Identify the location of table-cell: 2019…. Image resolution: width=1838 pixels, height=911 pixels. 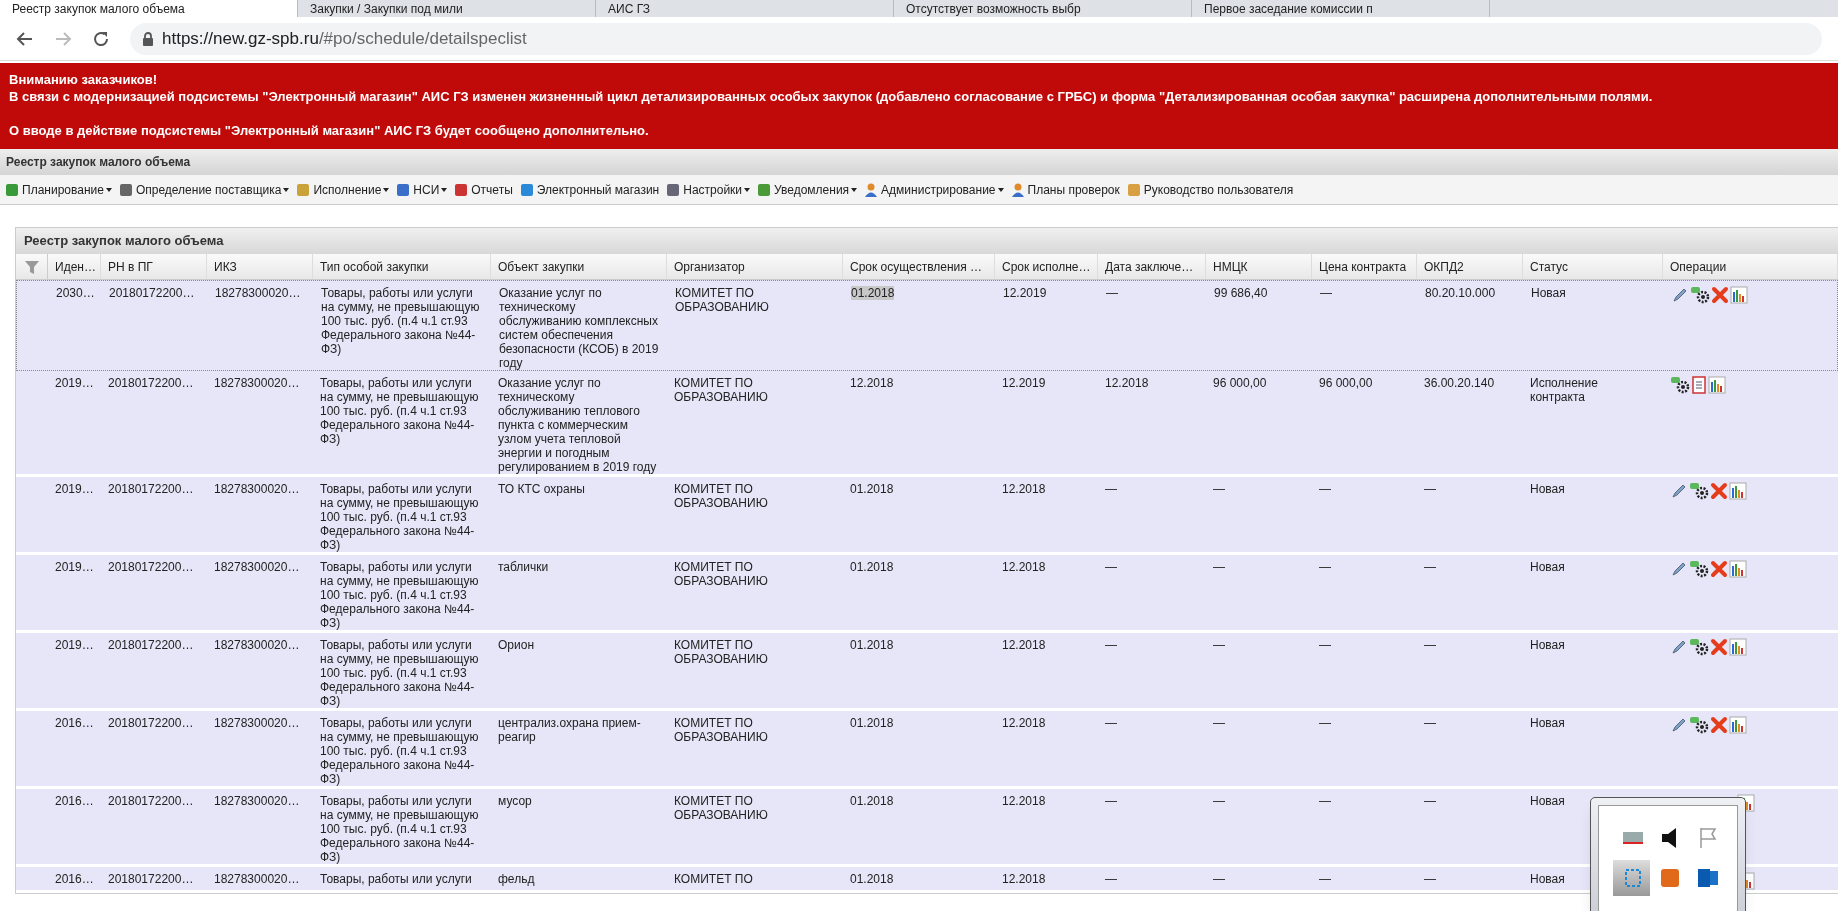
(74, 489).